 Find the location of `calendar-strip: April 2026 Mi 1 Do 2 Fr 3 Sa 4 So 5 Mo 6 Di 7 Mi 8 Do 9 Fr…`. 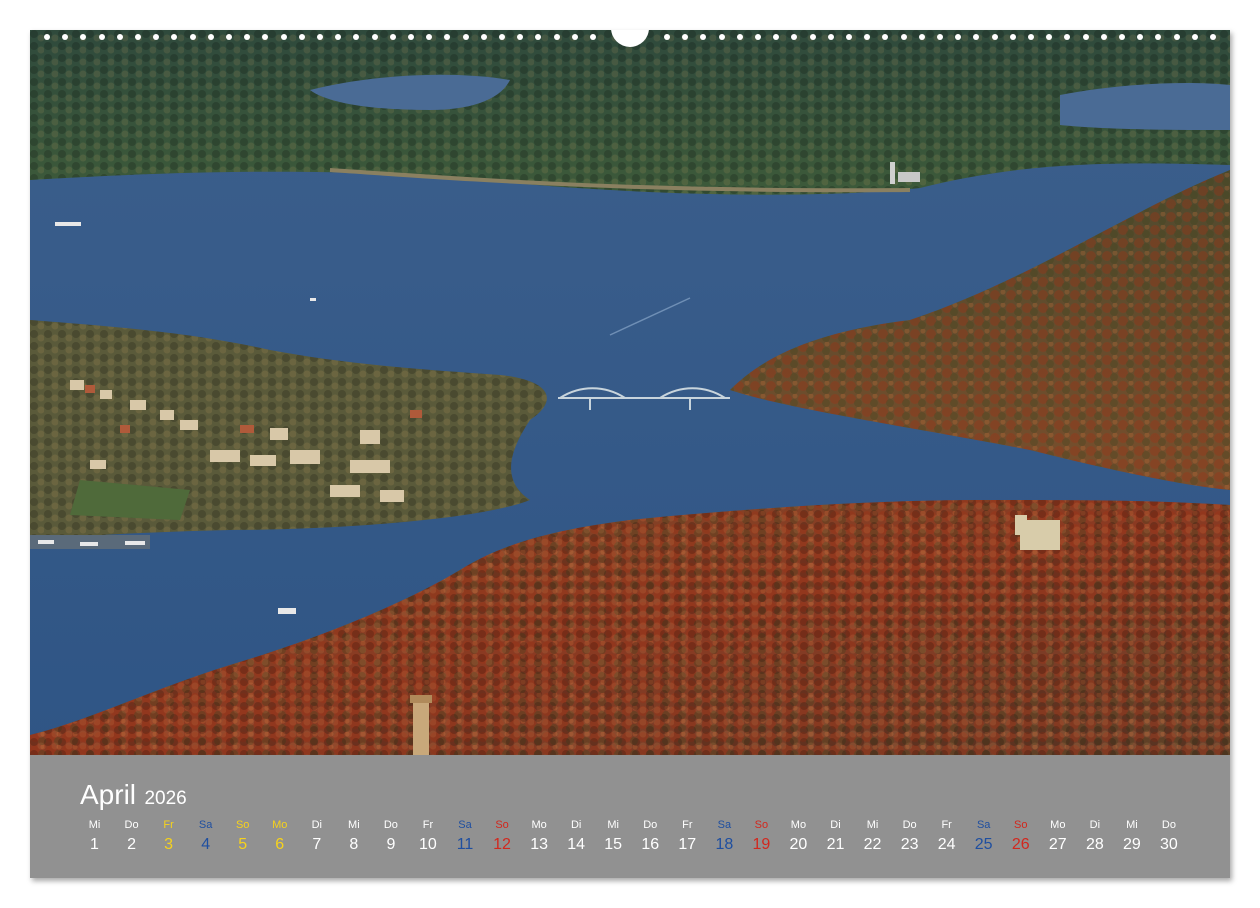

calendar-strip: April 2026 Mi 1 Do 2 Fr 3 Sa 4 So 5 Mo 6 Di 7 Mi 8 Do 9 Fr… is located at coordinates (630, 816).